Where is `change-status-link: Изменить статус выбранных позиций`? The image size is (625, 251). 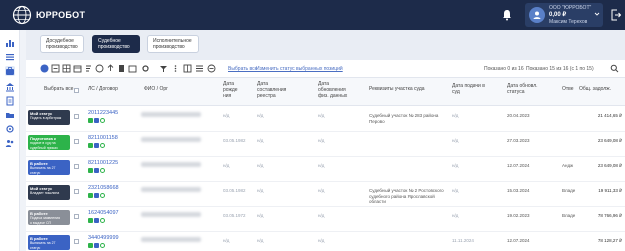 change-status-link: Изменить статус выбранных позиций is located at coordinates (299, 69).